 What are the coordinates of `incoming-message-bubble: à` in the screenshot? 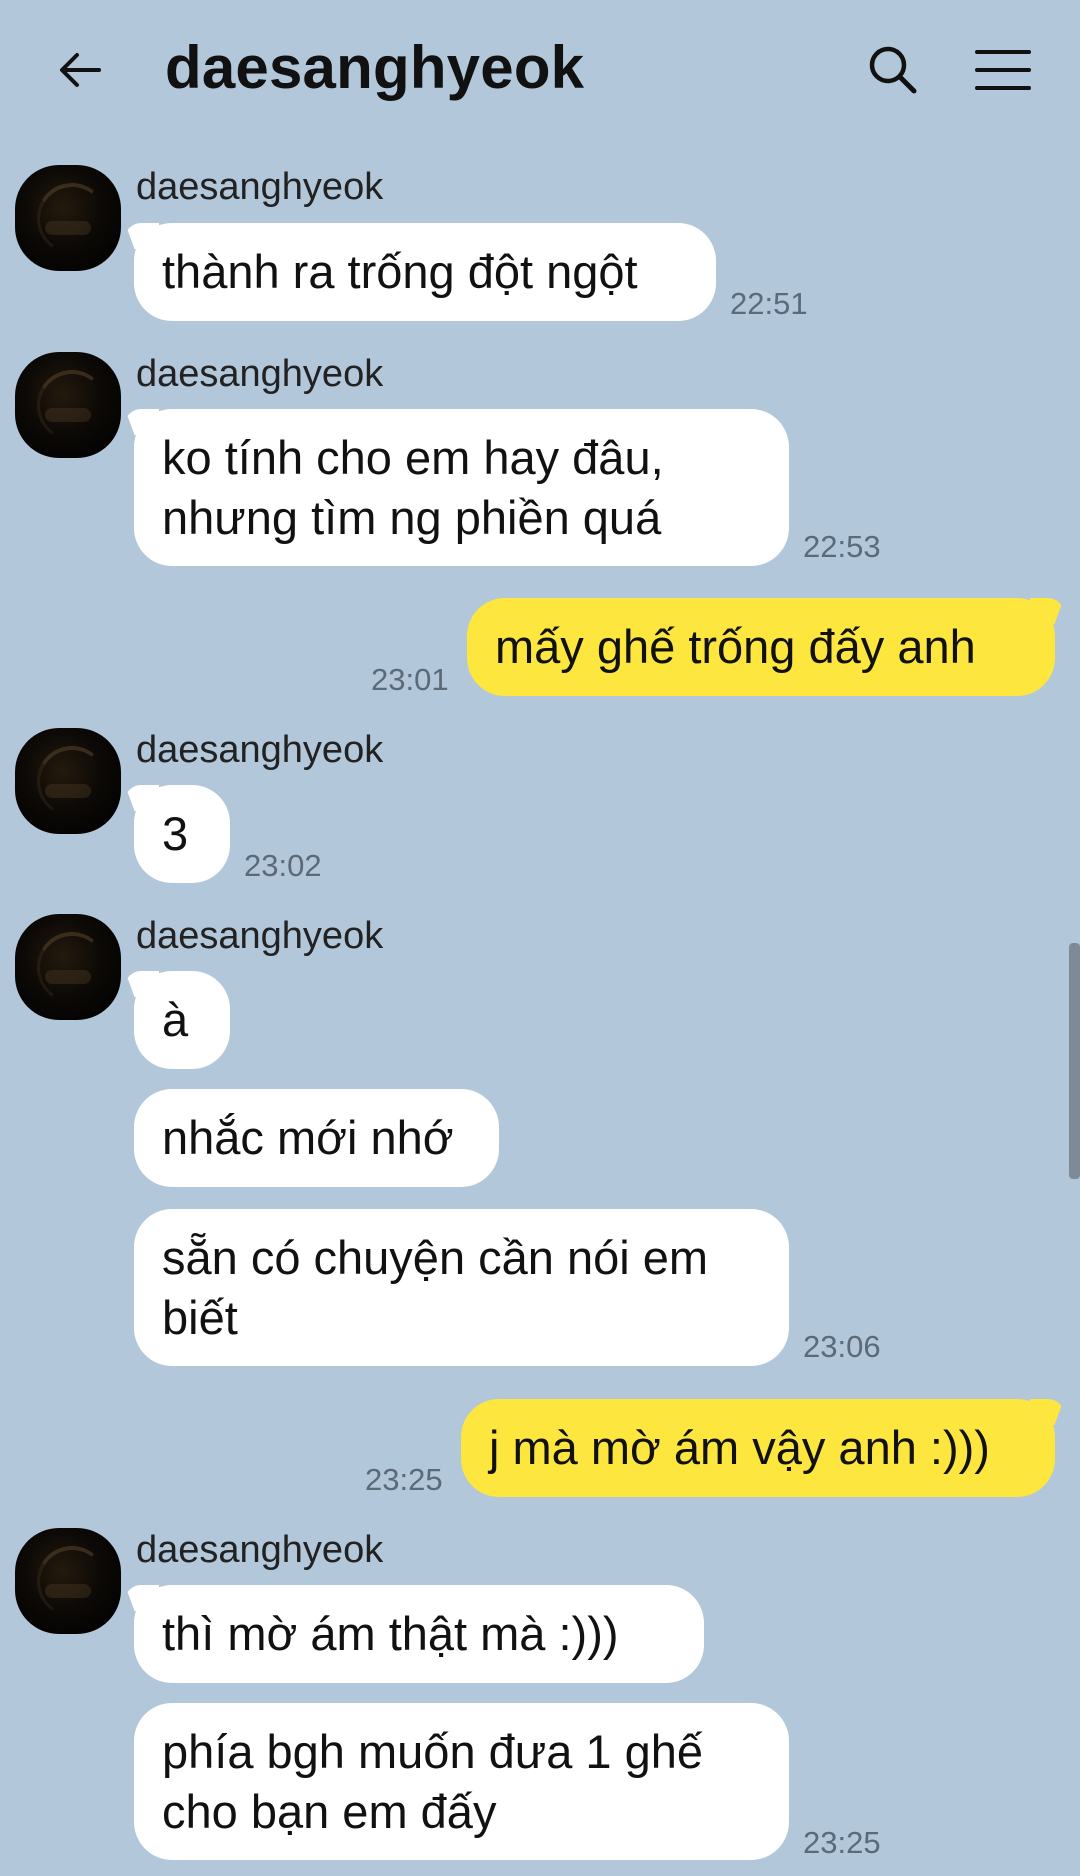 It's located at (182, 1020).